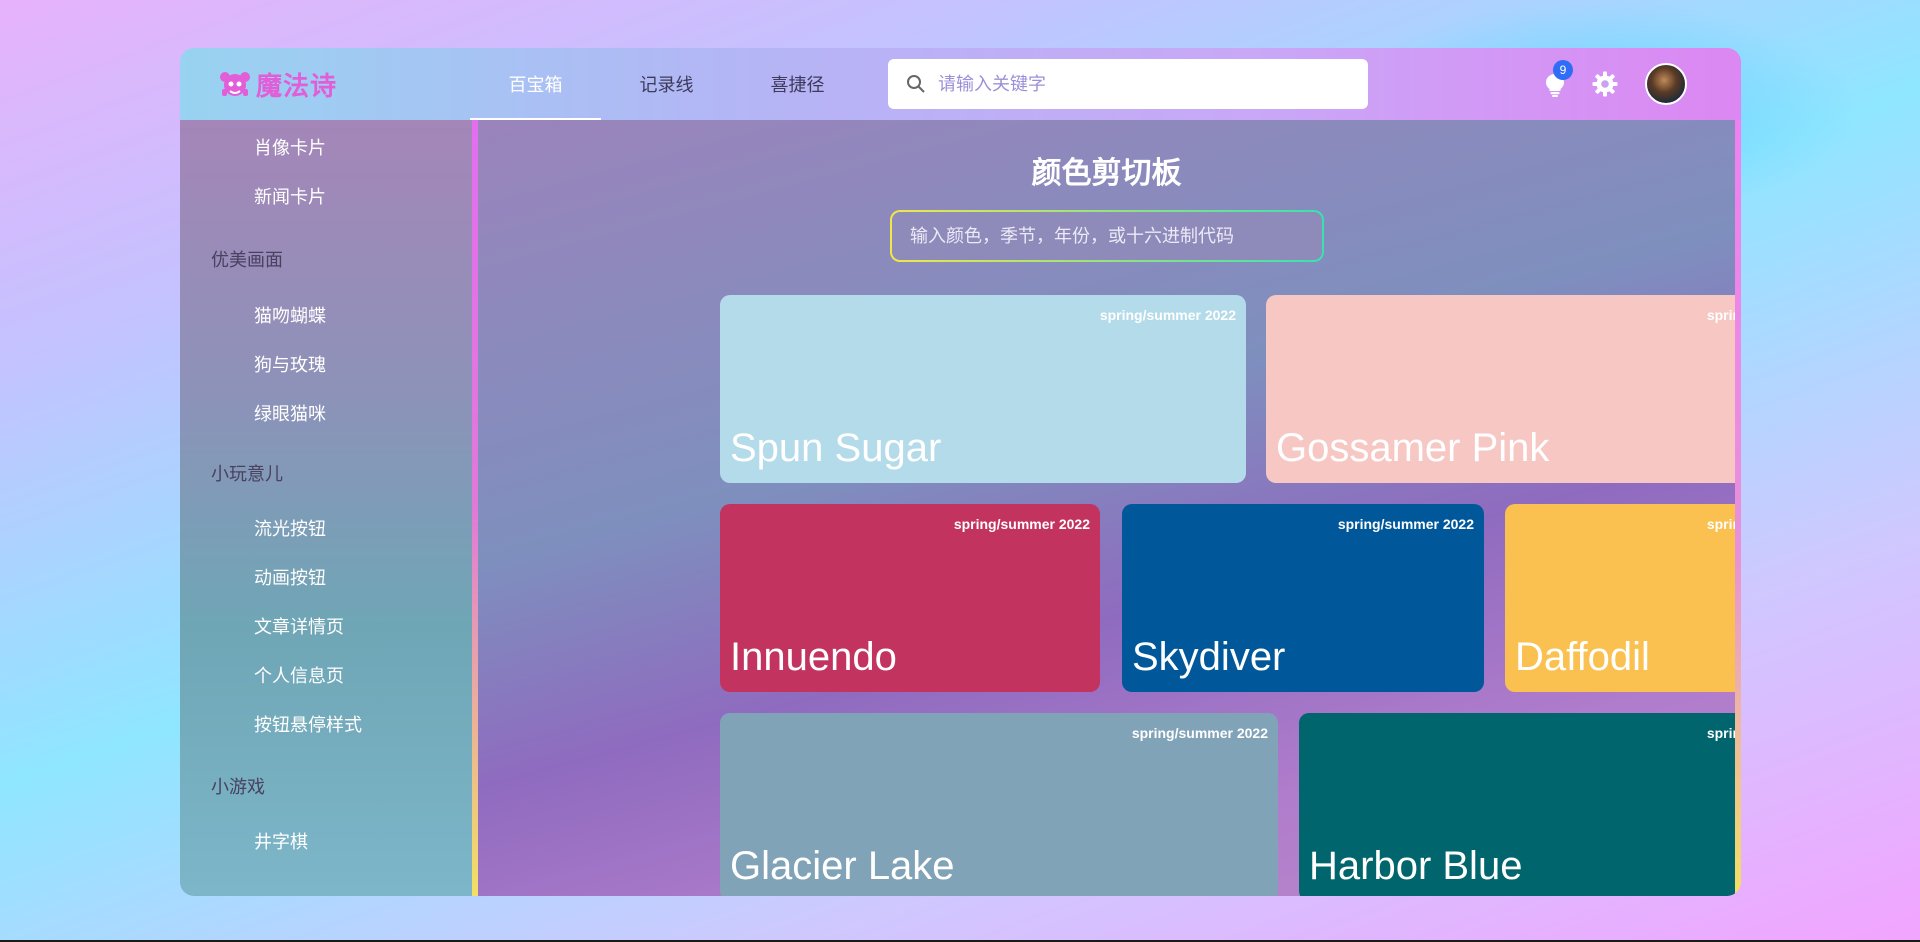 The width and height of the screenshot is (1920, 942). What do you see at coordinates (290, 577) in the screenshot?
I see `sidebar-item-animated-button: 动画按钮` at bounding box center [290, 577].